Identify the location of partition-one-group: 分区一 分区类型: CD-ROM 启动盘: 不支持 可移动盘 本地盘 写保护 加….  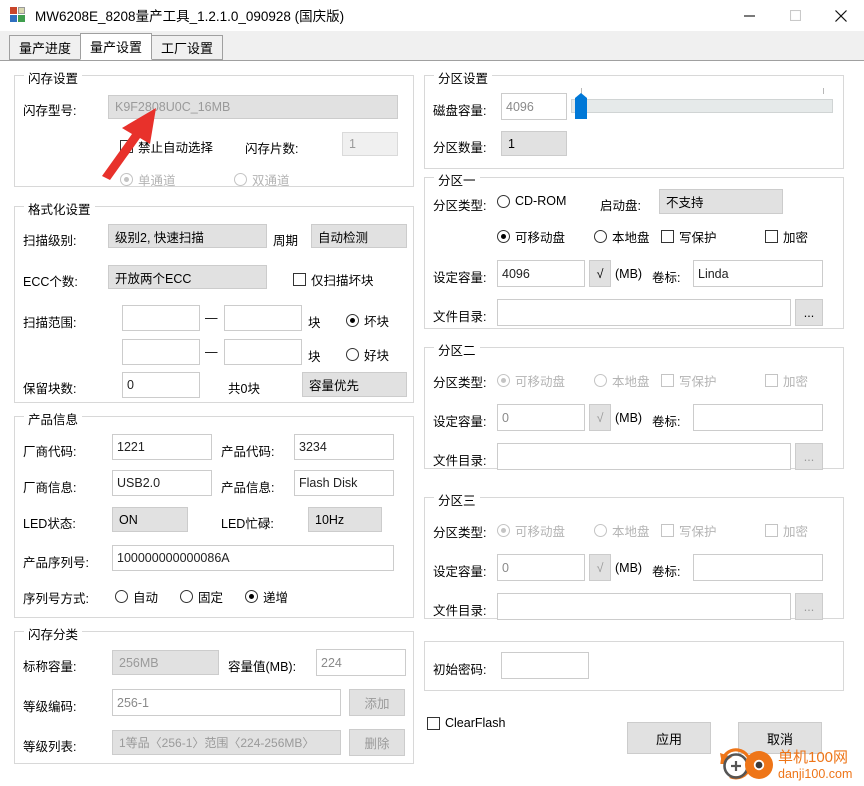
(634, 249).